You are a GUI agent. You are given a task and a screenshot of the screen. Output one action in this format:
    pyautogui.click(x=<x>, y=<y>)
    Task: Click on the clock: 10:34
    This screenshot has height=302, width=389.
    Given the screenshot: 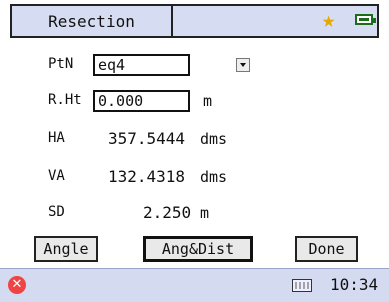 What is the action you would take?
    pyautogui.click(x=354, y=284)
    